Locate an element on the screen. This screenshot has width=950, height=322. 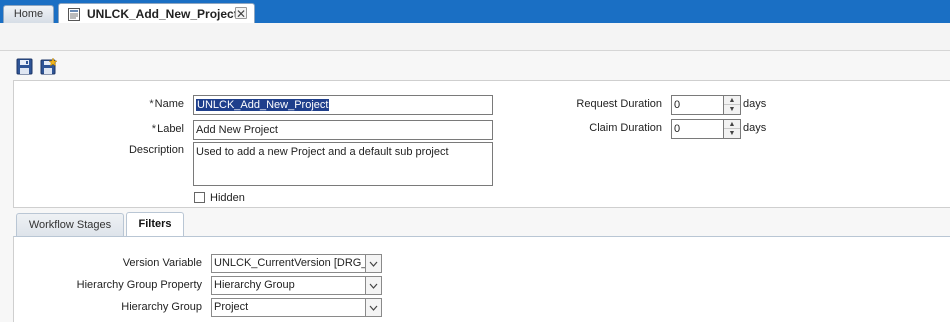
claim-duration-unit: days is located at coordinates (755, 128).